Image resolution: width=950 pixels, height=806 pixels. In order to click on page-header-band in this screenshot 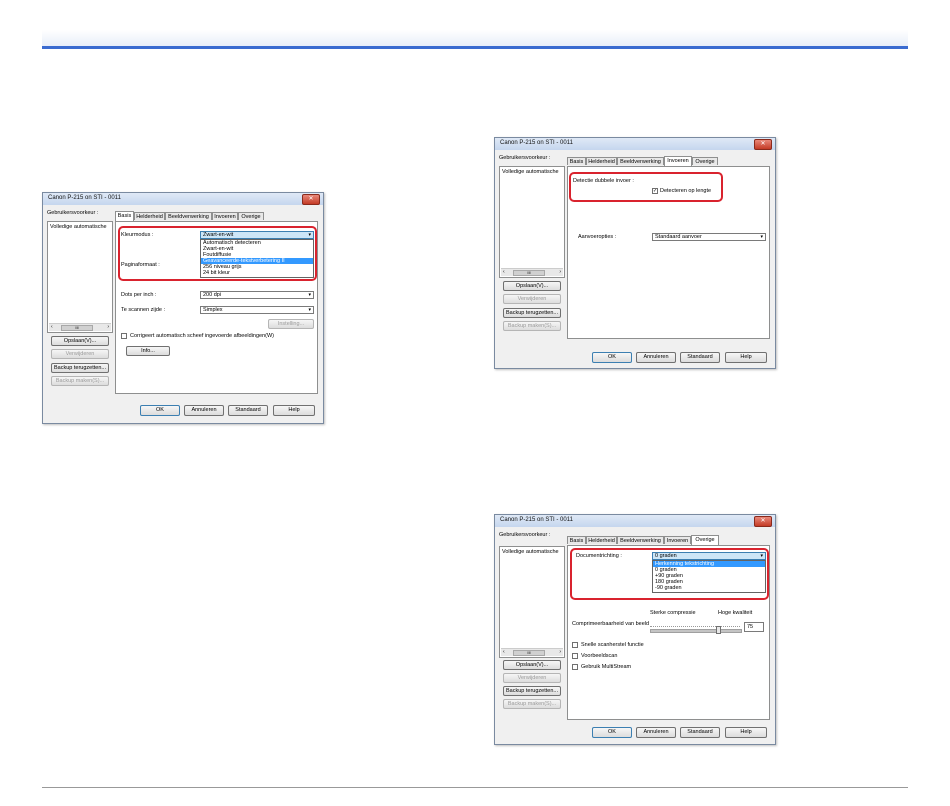, I will do `click(475, 38)`.